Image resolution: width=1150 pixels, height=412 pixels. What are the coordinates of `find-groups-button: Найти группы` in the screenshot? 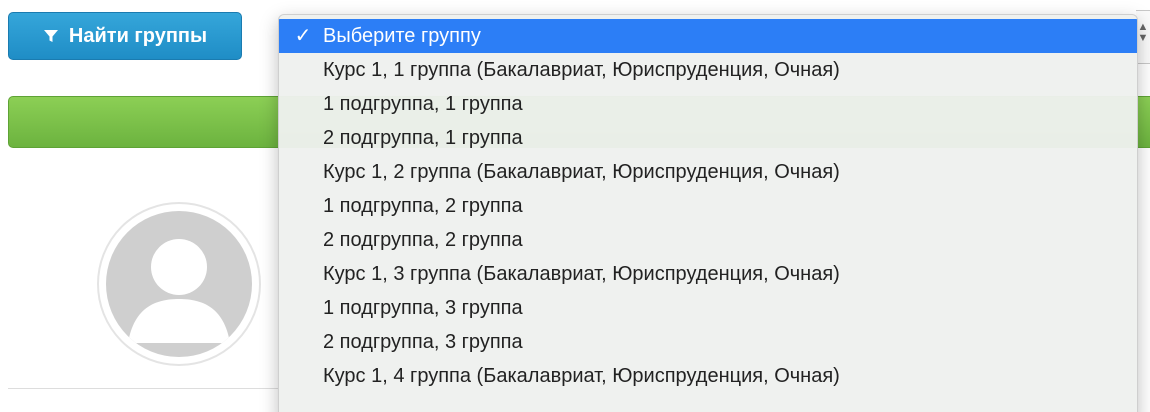 It's located at (125, 36).